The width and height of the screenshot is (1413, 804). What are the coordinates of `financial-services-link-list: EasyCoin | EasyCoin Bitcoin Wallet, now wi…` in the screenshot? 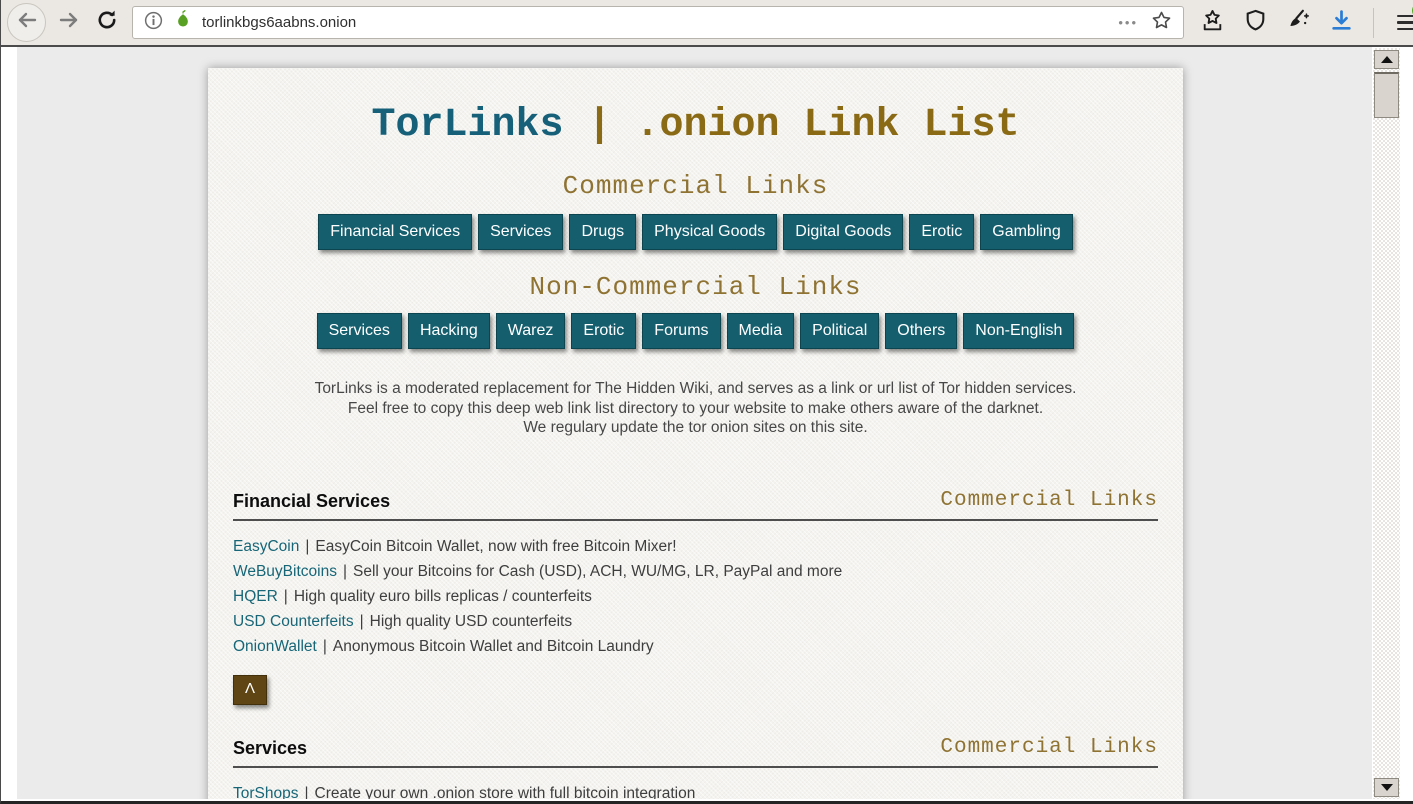 It's located at (695, 596).